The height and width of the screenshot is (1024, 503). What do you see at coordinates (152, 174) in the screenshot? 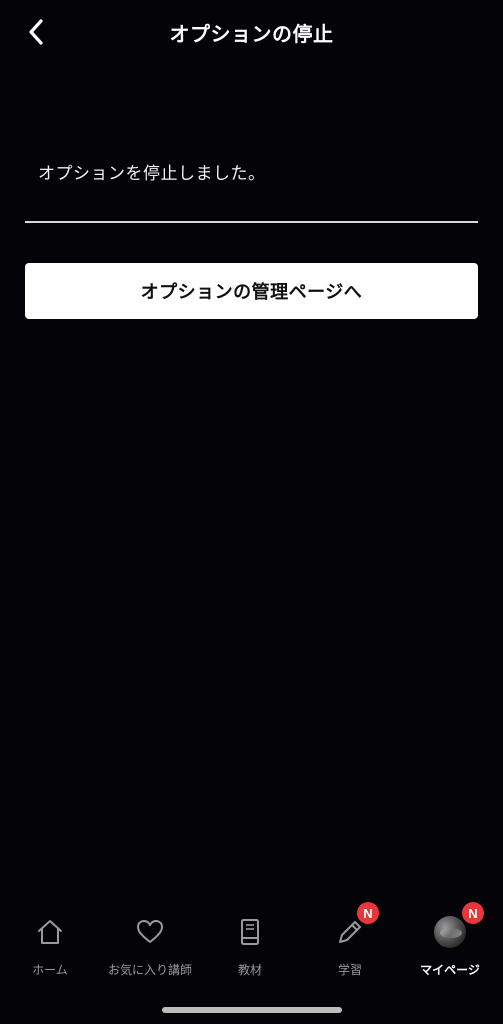
I see `status-message: オプションを停止しました。` at bounding box center [152, 174].